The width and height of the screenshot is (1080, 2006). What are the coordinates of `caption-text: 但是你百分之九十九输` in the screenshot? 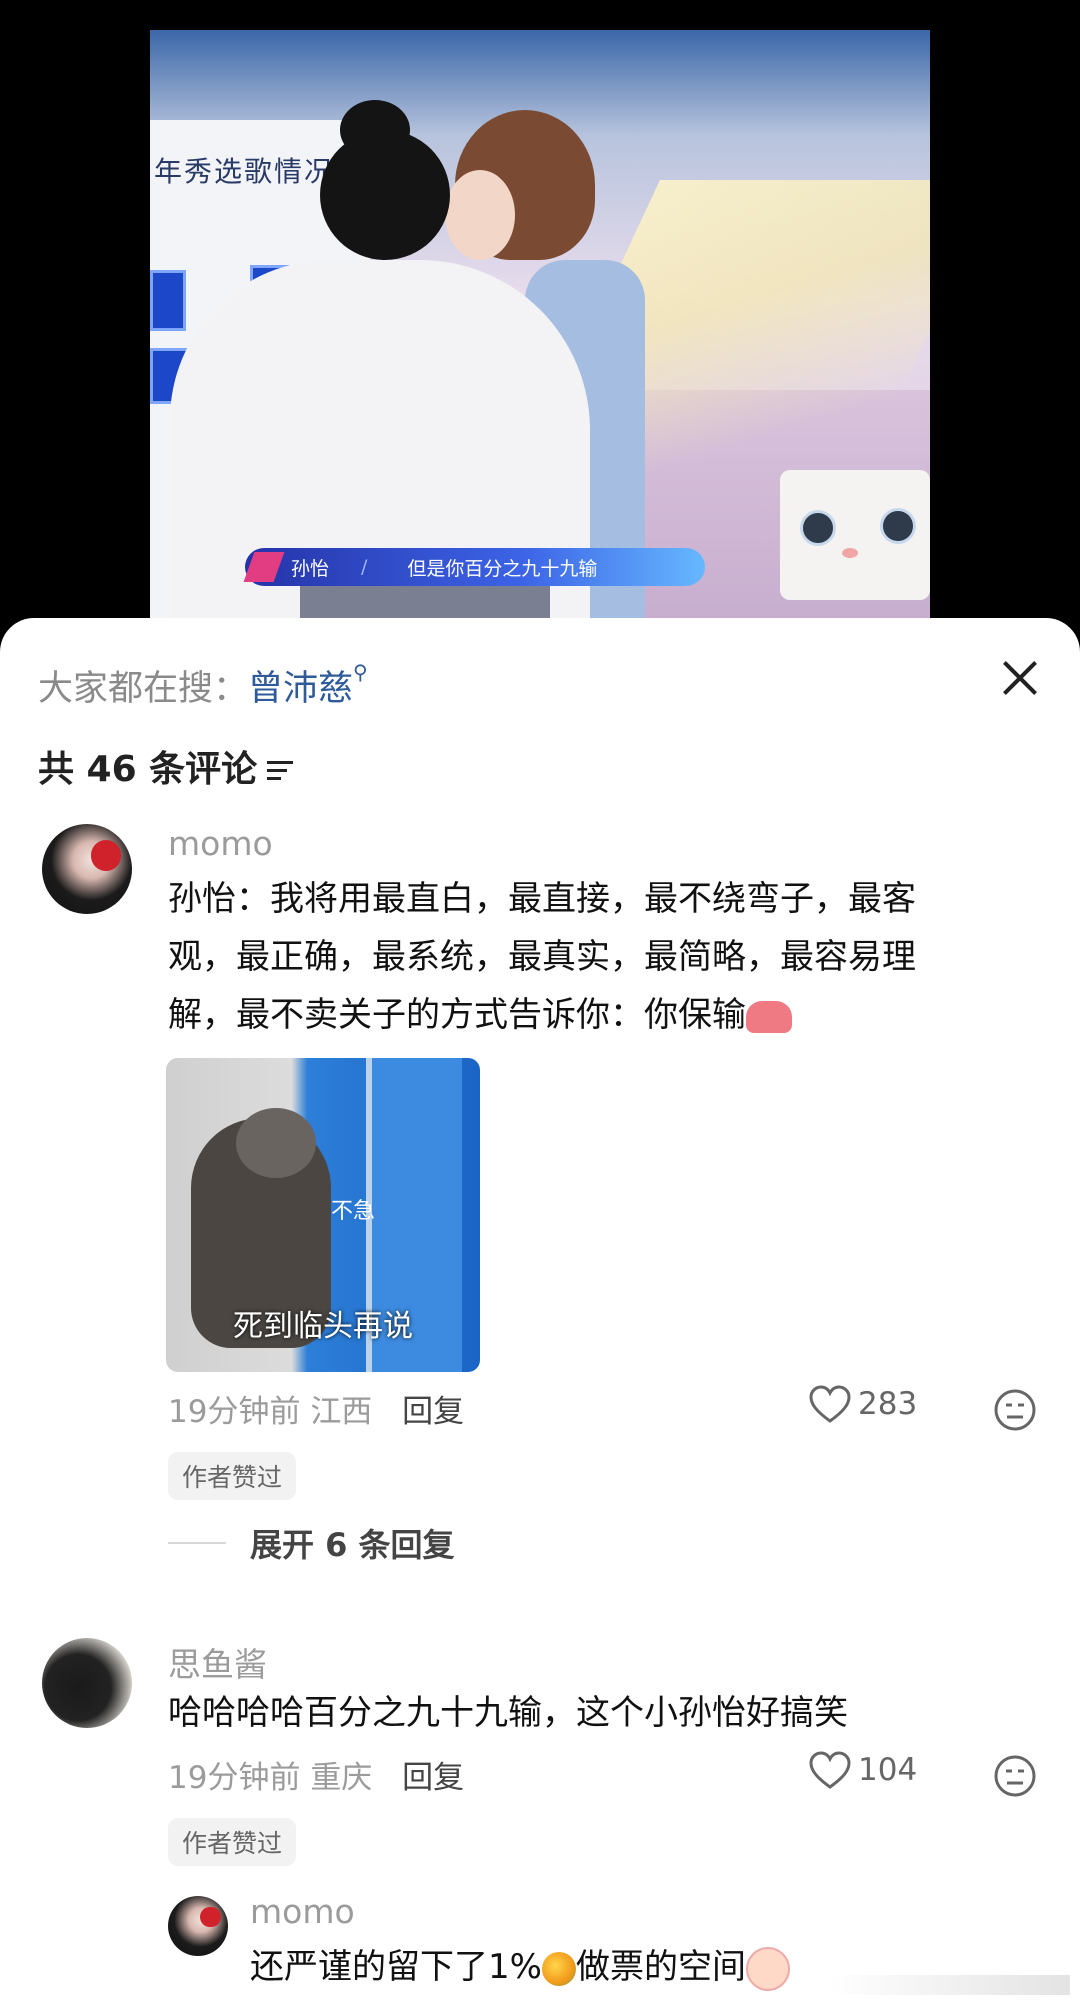 It's located at (502, 568).